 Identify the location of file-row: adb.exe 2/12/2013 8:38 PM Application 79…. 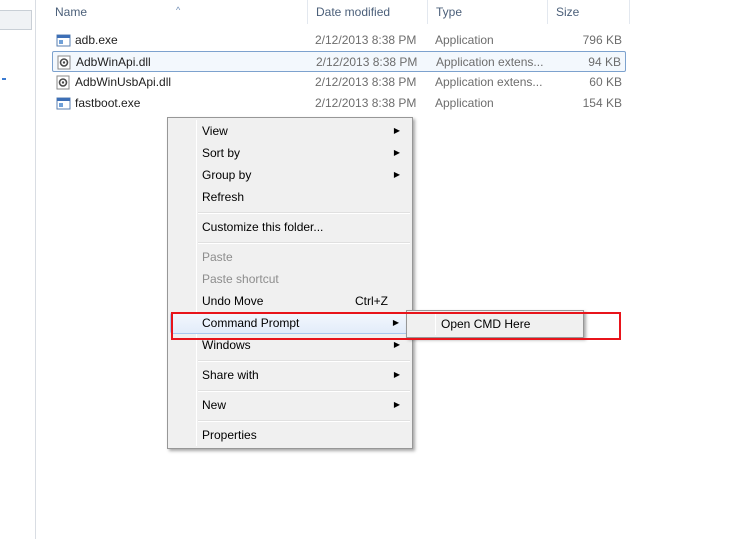
(339, 40).